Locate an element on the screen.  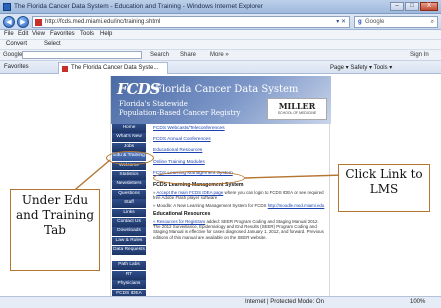
refresh-stop-icon: ▾ ✕ is located at coordinates (341, 21).